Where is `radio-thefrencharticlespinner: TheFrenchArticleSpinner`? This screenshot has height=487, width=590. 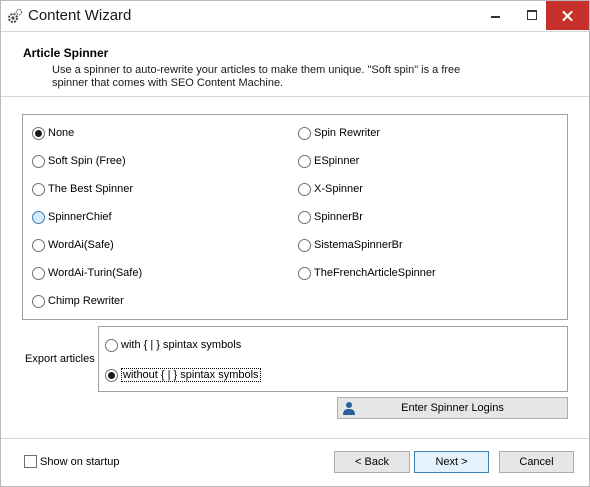
radio-thefrencharticlespinner: TheFrenchArticleSpinner is located at coordinates (367, 273).